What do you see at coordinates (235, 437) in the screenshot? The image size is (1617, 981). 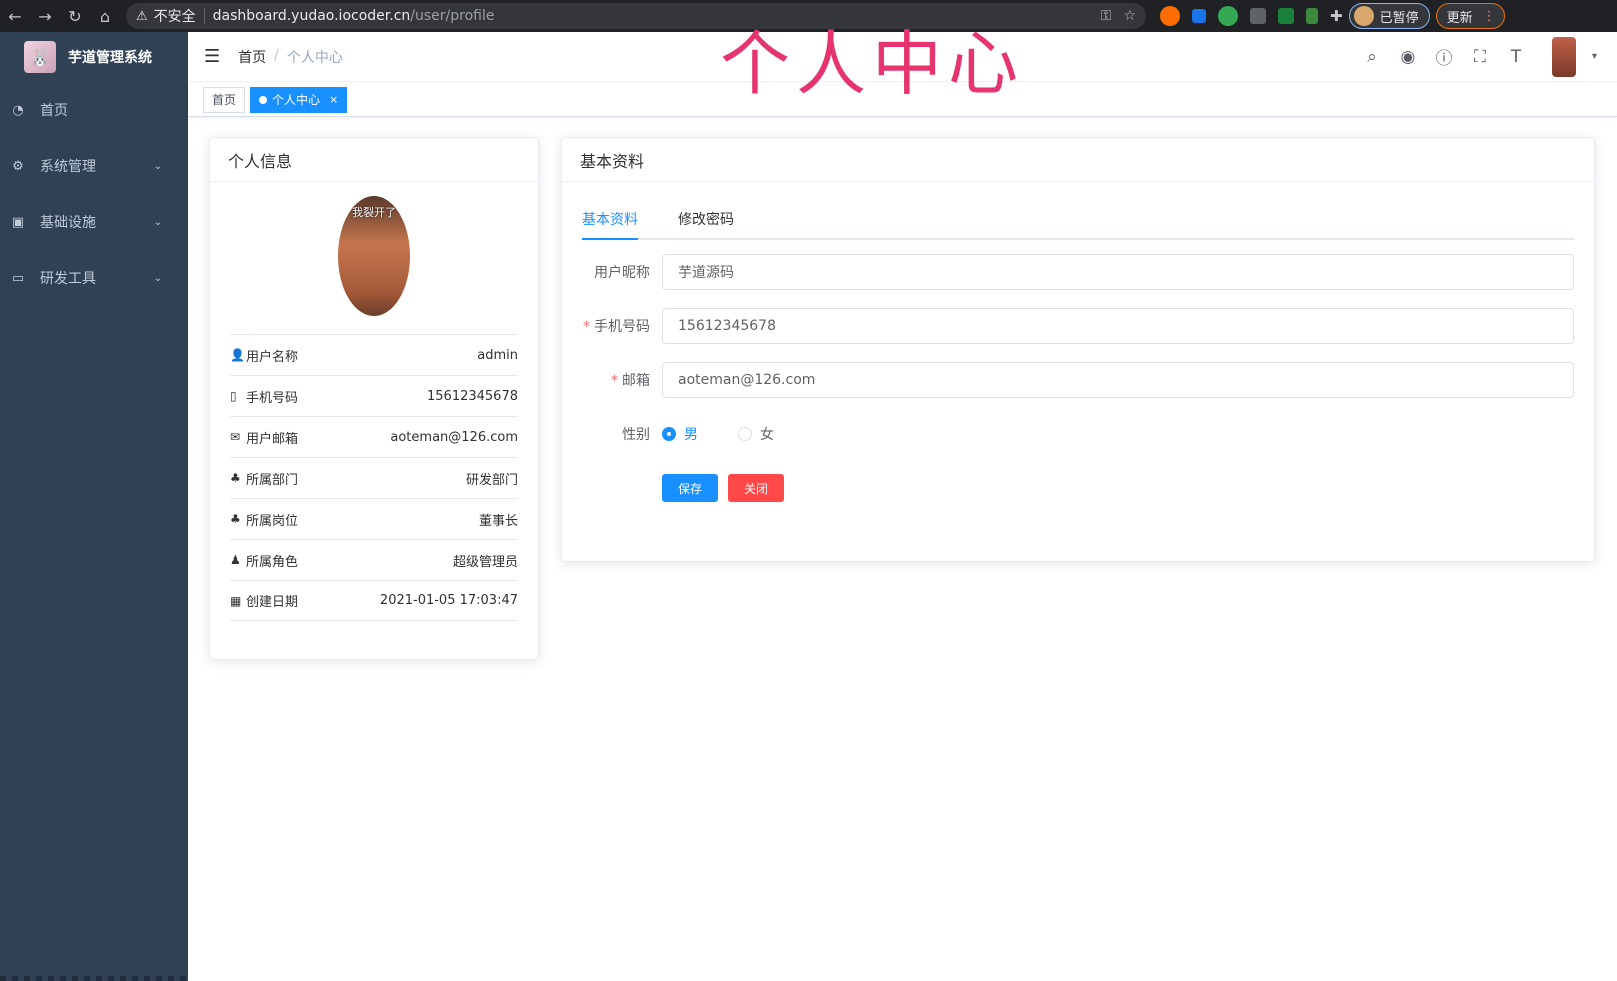 I see `mail-icon: ✉` at bounding box center [235, 437].